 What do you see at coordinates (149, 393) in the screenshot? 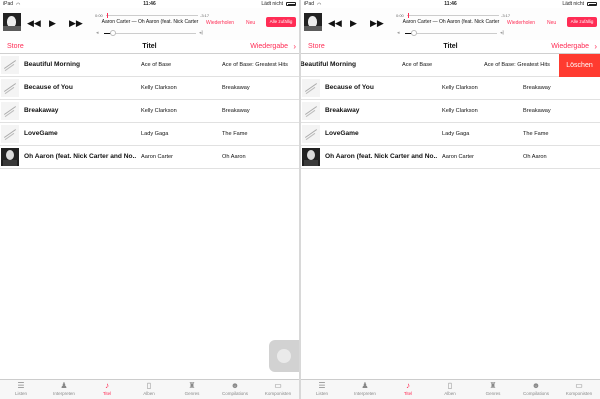
I see `tab-label: Alben` at bounding box center [149, 393].